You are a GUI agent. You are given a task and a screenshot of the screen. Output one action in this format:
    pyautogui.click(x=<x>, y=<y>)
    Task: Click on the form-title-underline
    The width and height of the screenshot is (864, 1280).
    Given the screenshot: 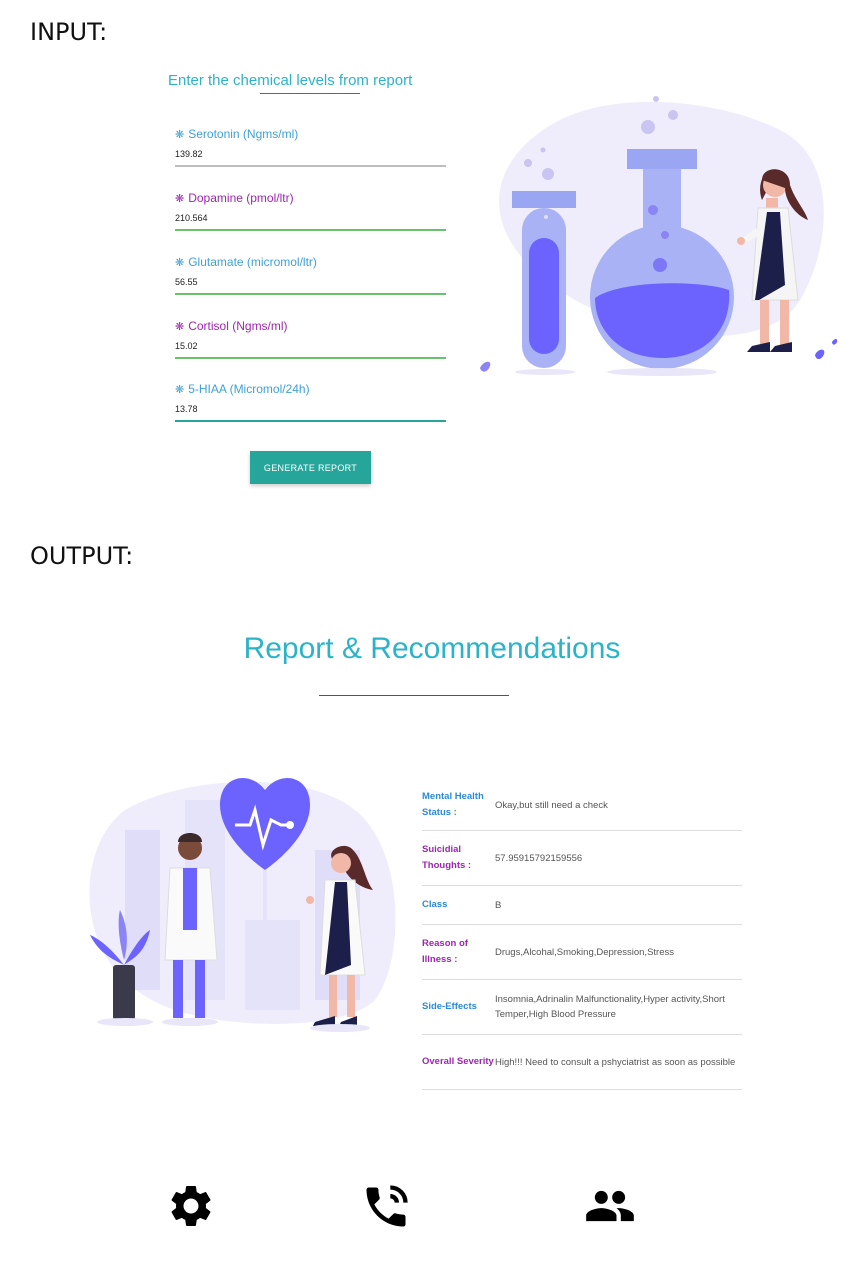 What is the action you would take?
    pyautogui.click(x=310, y=93)
    